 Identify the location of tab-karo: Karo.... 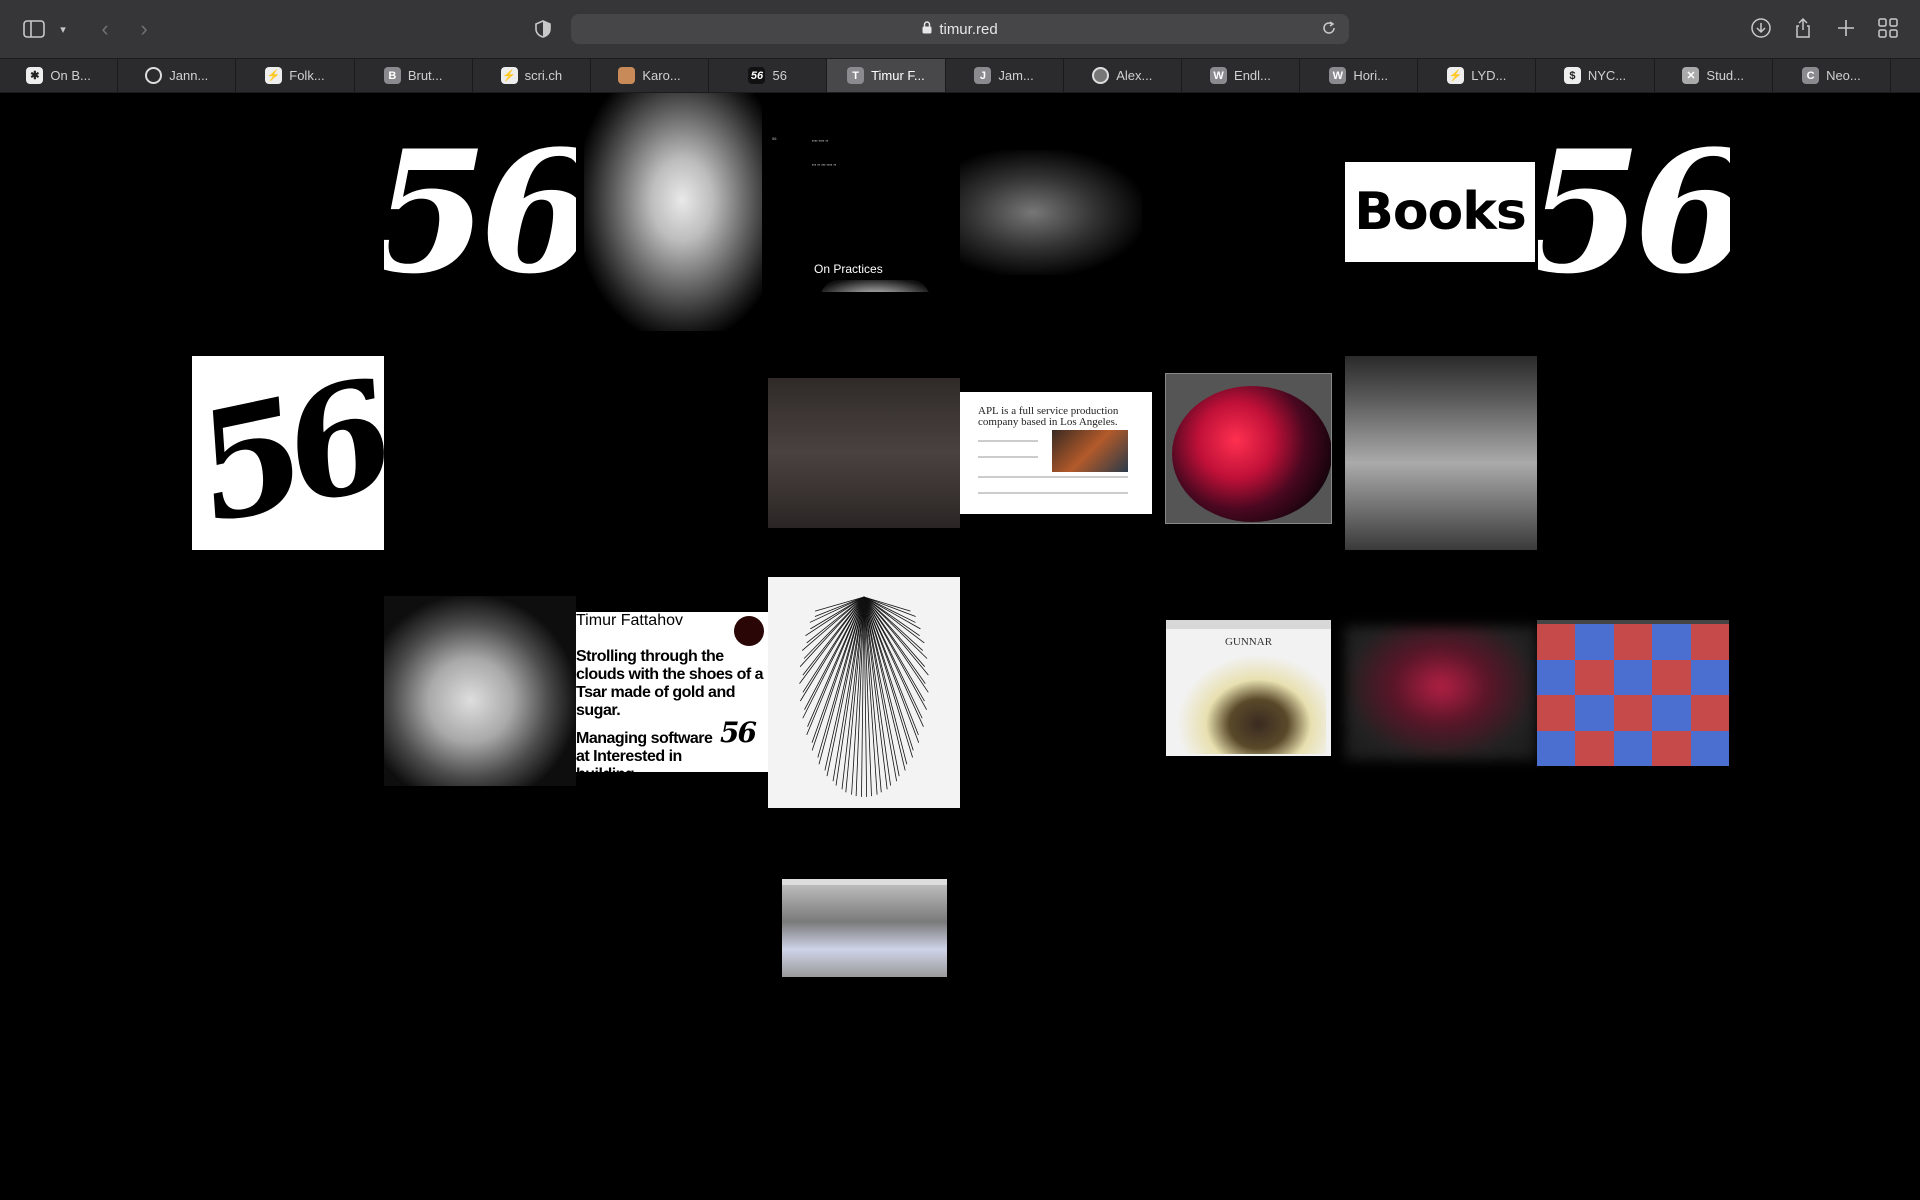
(650, 75).